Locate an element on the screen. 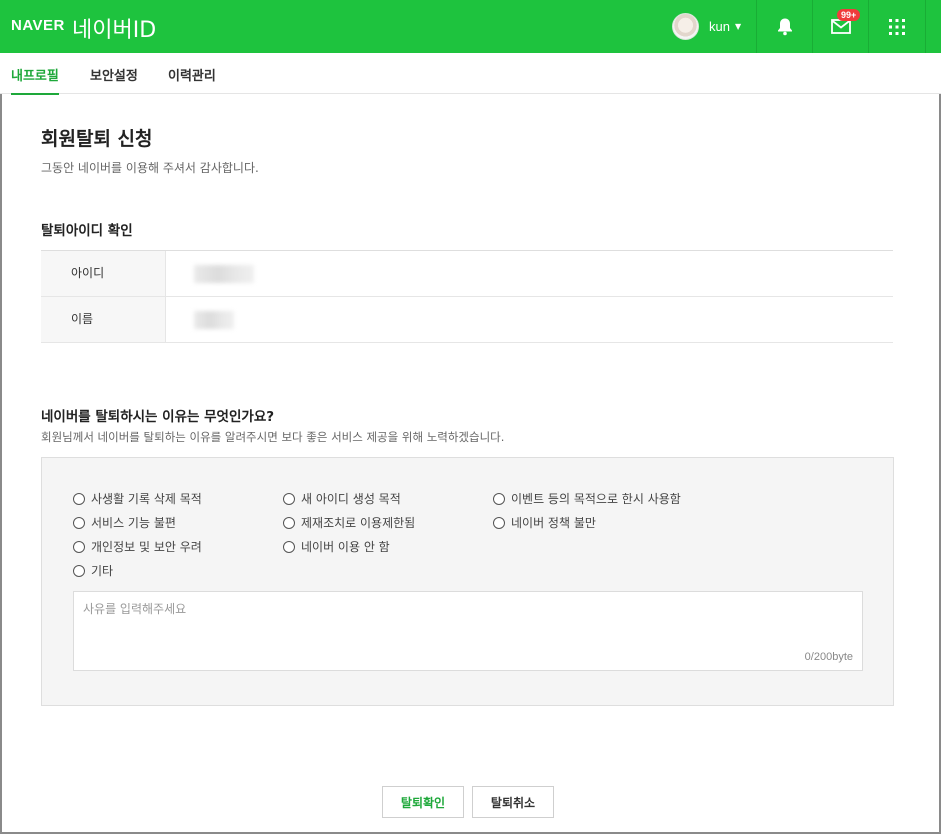  reason-option-restricted: 제재조치로 이용제한됨 is located at coordinates (349, 522).